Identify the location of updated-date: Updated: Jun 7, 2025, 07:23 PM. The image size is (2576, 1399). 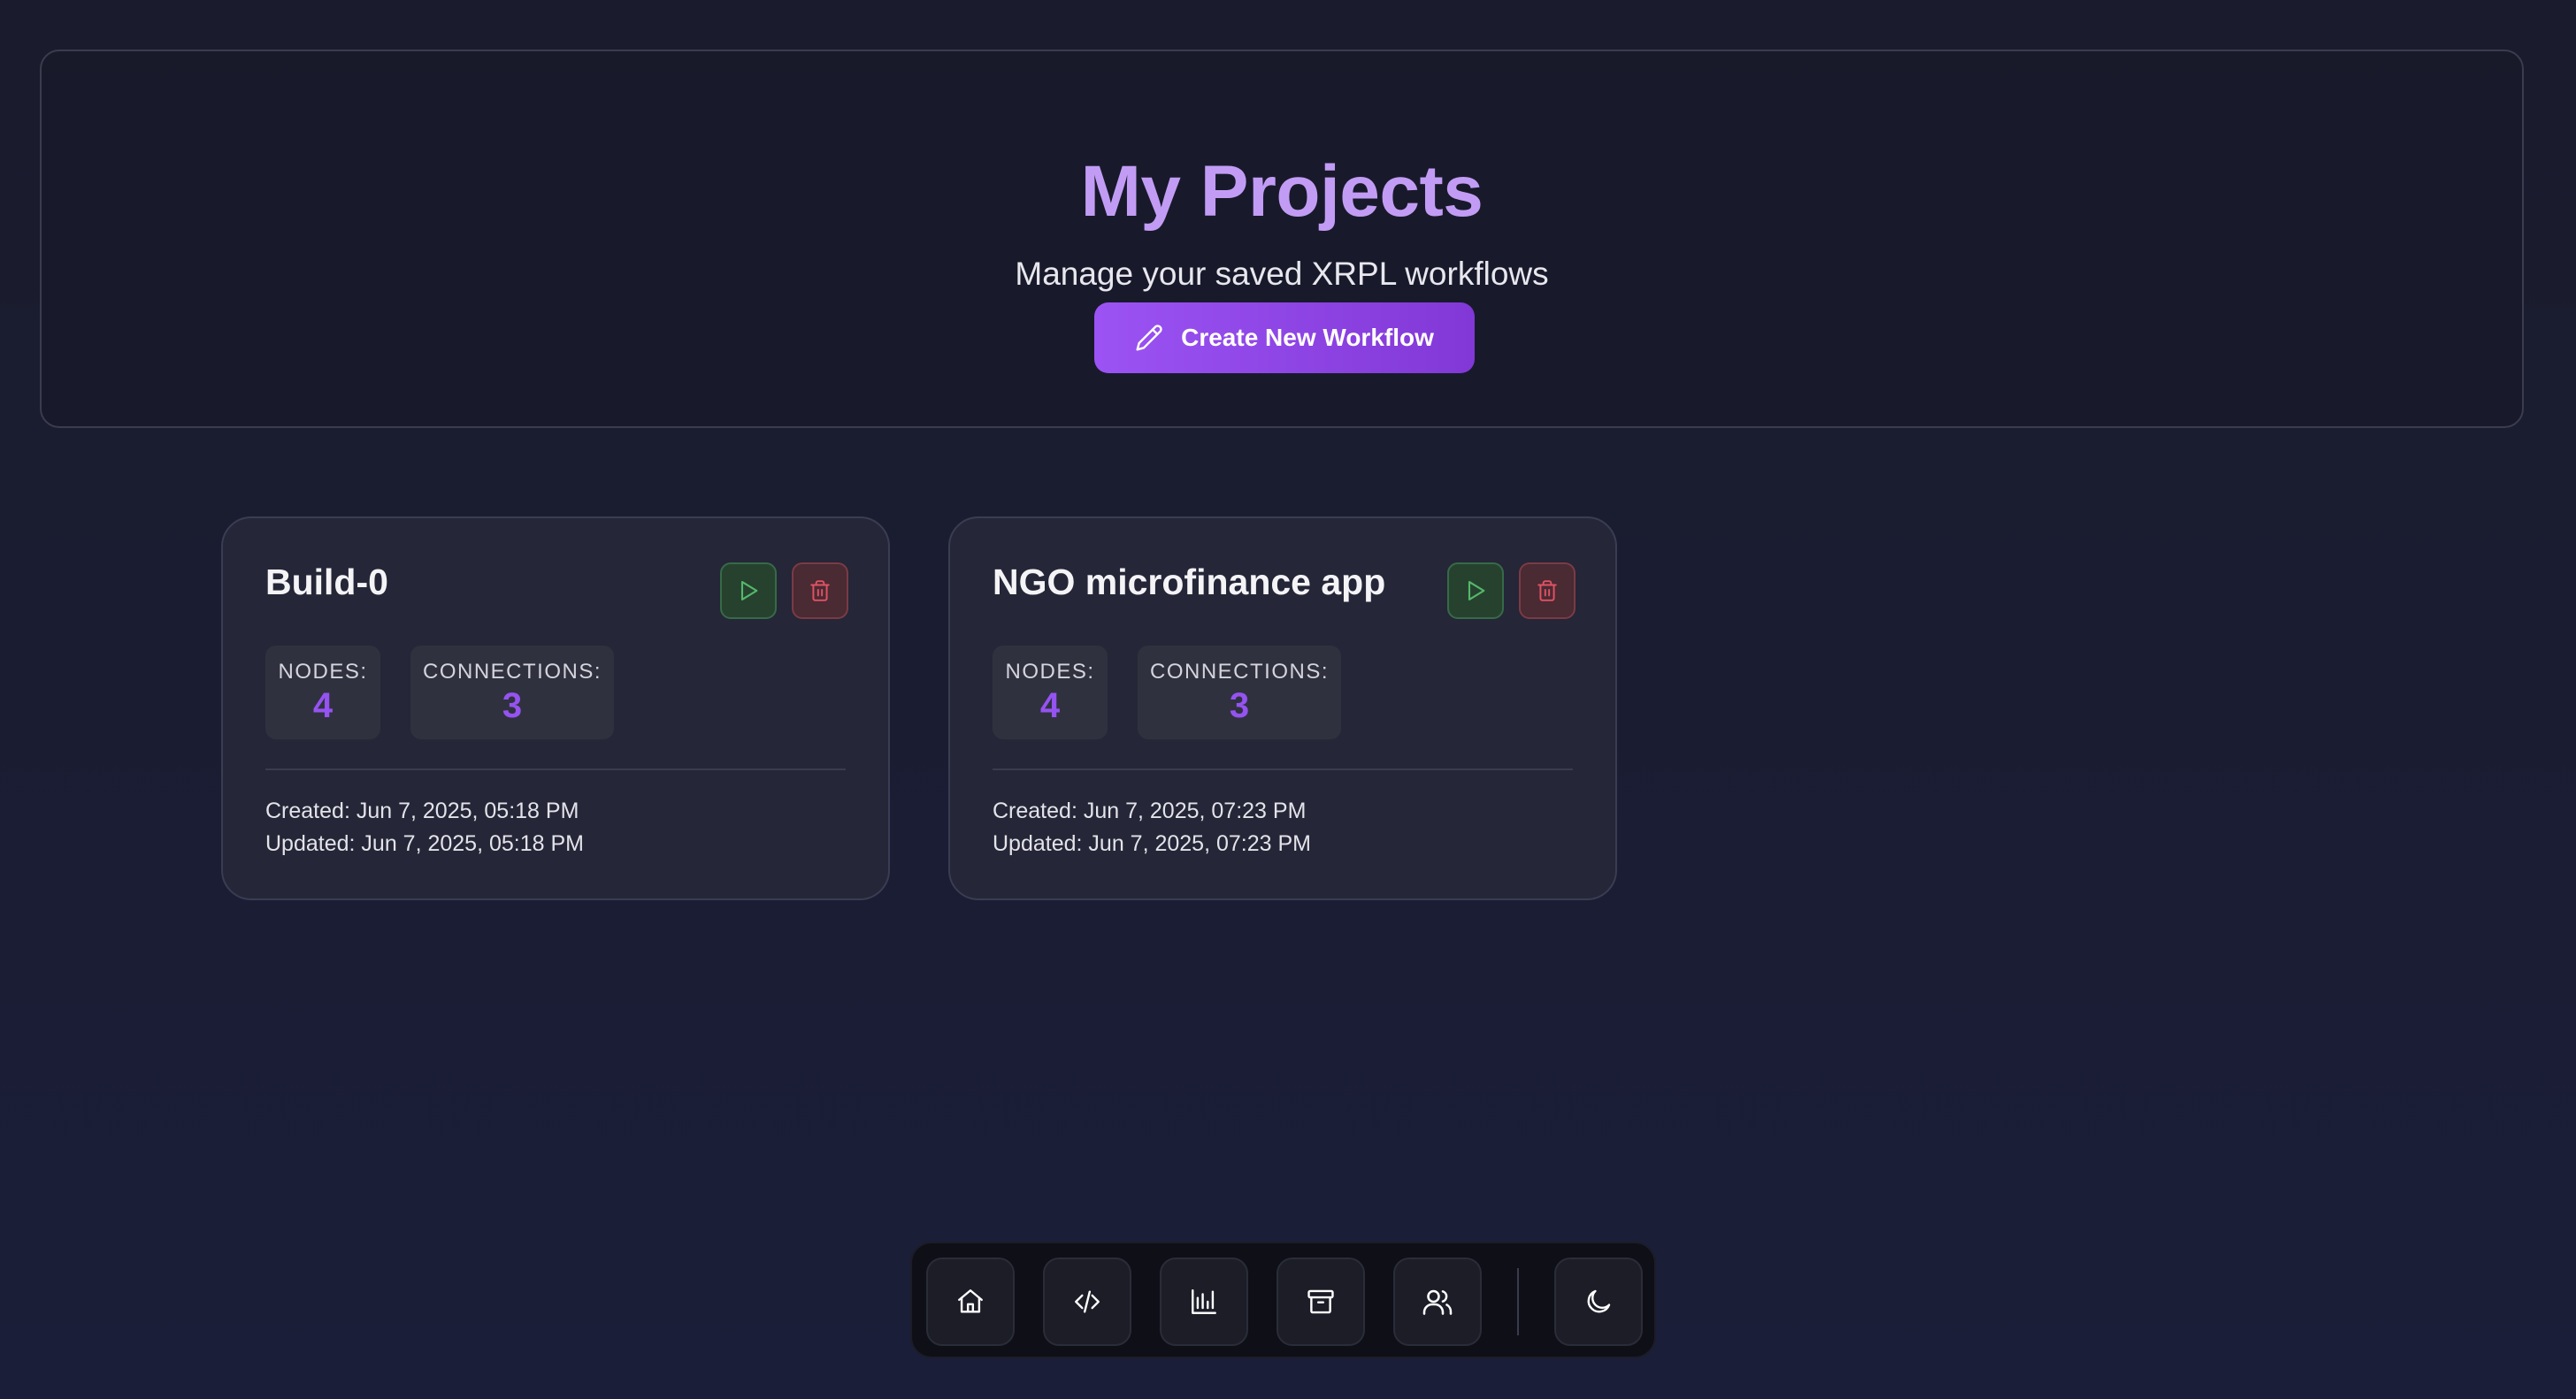
(1152, 843).